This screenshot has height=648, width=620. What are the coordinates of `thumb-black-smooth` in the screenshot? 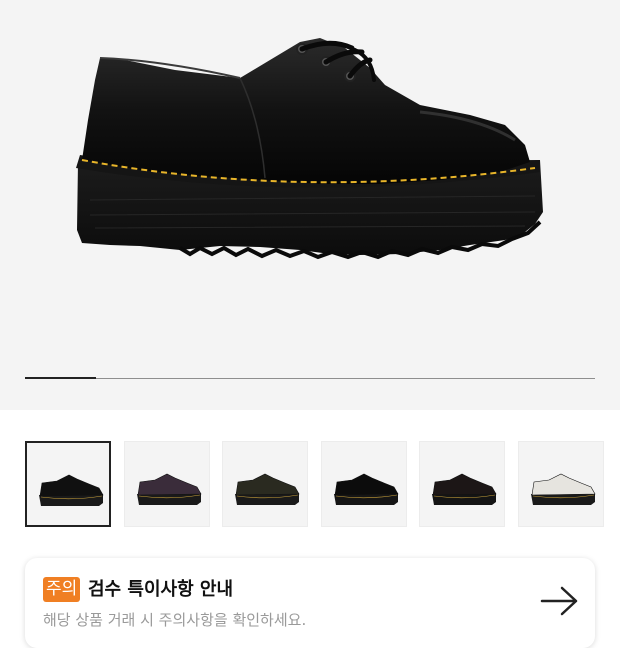 It's located at (68, 484).